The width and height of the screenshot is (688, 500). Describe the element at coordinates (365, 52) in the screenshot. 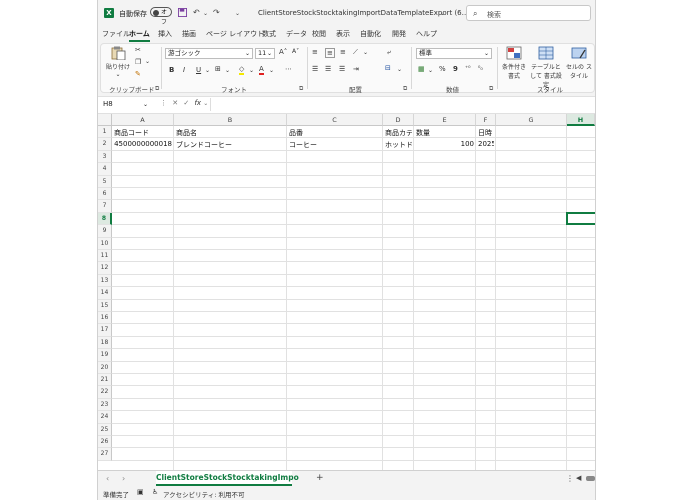

I see `orientation-dropdown-icon: ⌄` at that location.